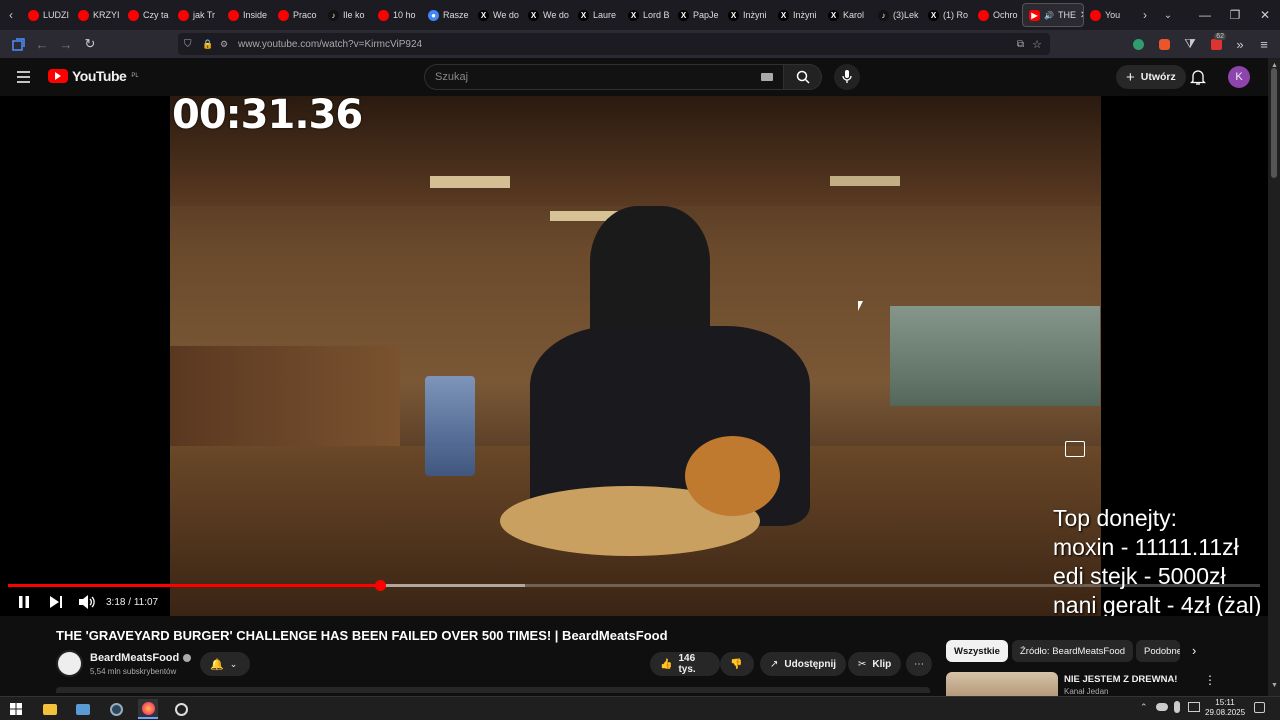  Describe the element at coordinates (547, 15) in the screenshot. I see `tab-10: X We do` at that location.